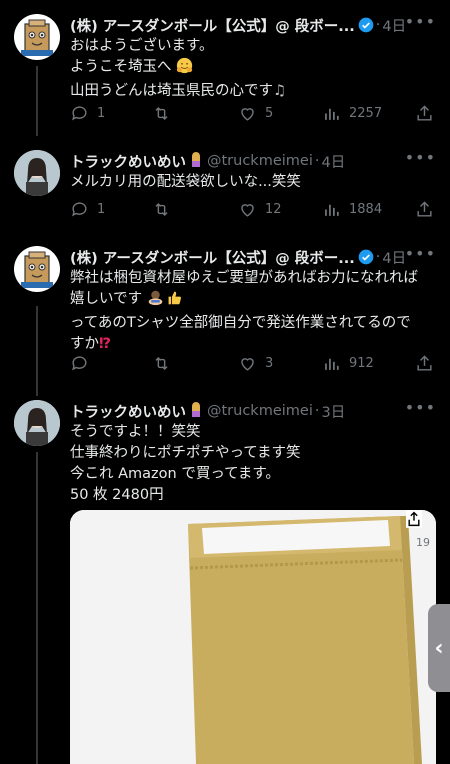 This screenshot has height=764, width=450. Describe the element at coordinates (260, 209) in the screenshot. I see `like-button: 12` at that location.